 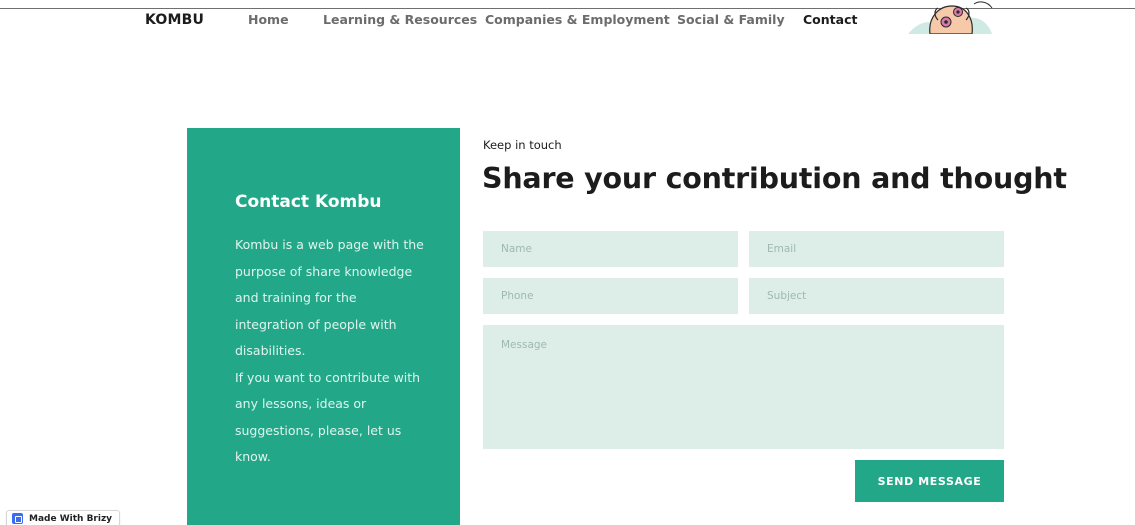 I want to click on nav-link-companies-employment: Companies & Employment, so click(x=577, y=19).